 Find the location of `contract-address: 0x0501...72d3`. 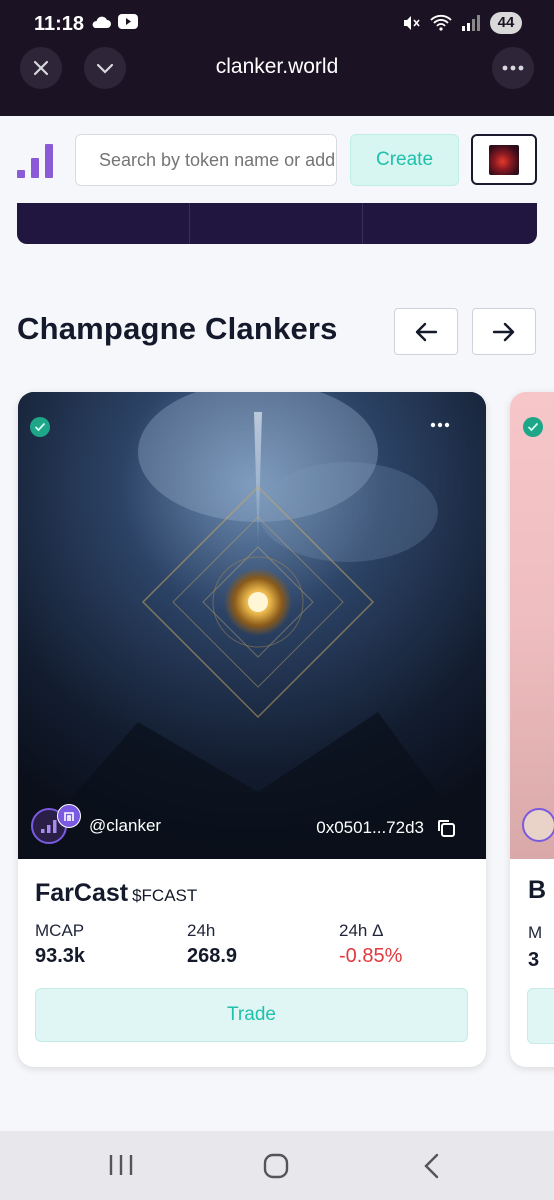

contract-address: 0x0501...72d3 is located at coordinates (386, 828).